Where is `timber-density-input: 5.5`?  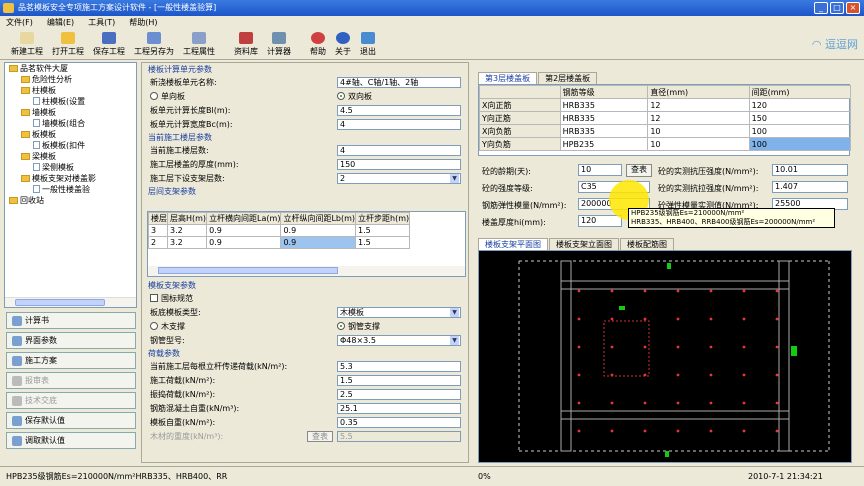
timber-density-input: 5.5 is located at coordinates (399, 436).